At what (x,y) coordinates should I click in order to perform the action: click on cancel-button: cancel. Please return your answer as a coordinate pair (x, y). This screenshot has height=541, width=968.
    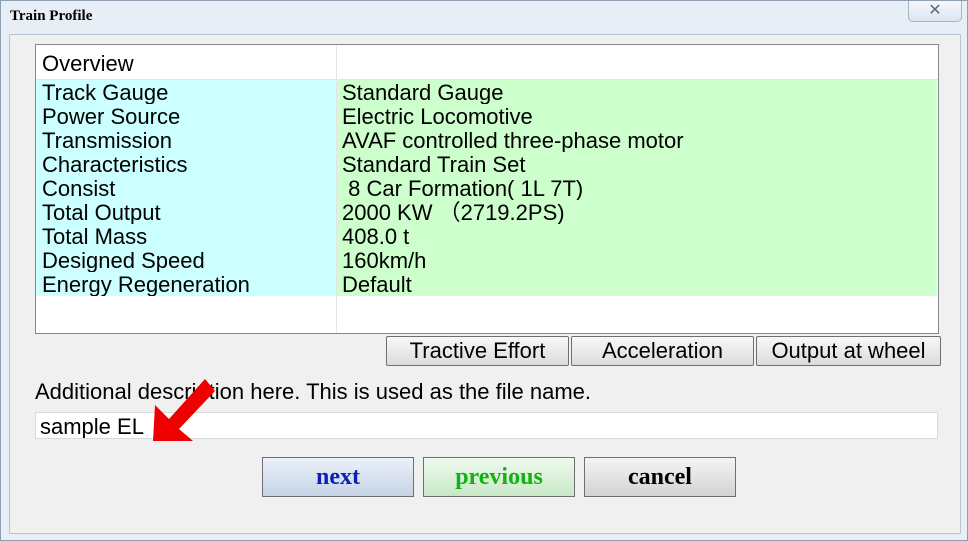
    Looking at the image, I should click on (660, 477).